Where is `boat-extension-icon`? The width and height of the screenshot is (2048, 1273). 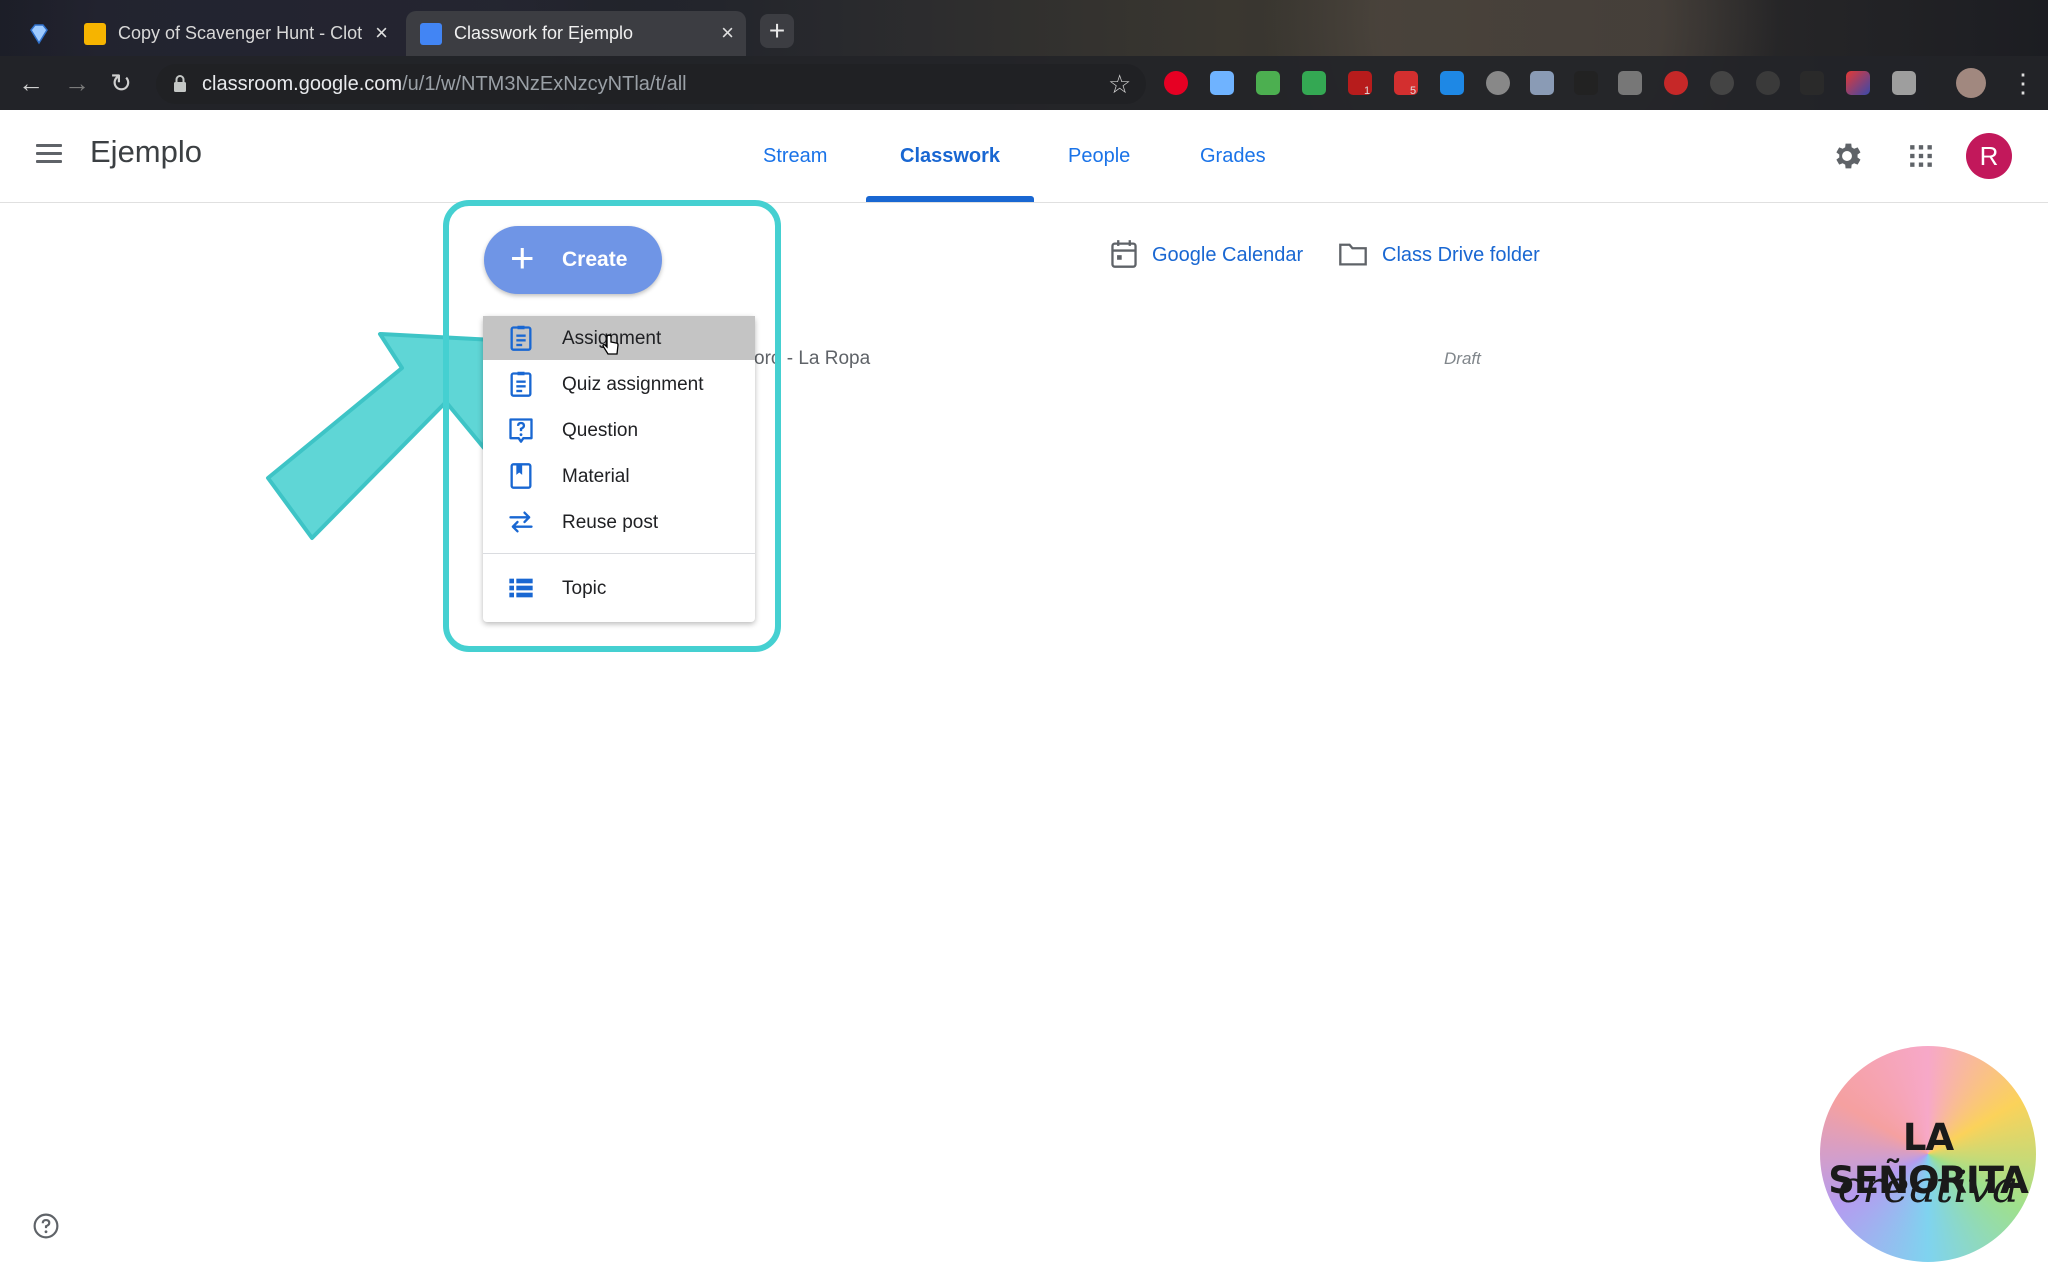 boat-extension-icon is located at coordinates (1452, 83).